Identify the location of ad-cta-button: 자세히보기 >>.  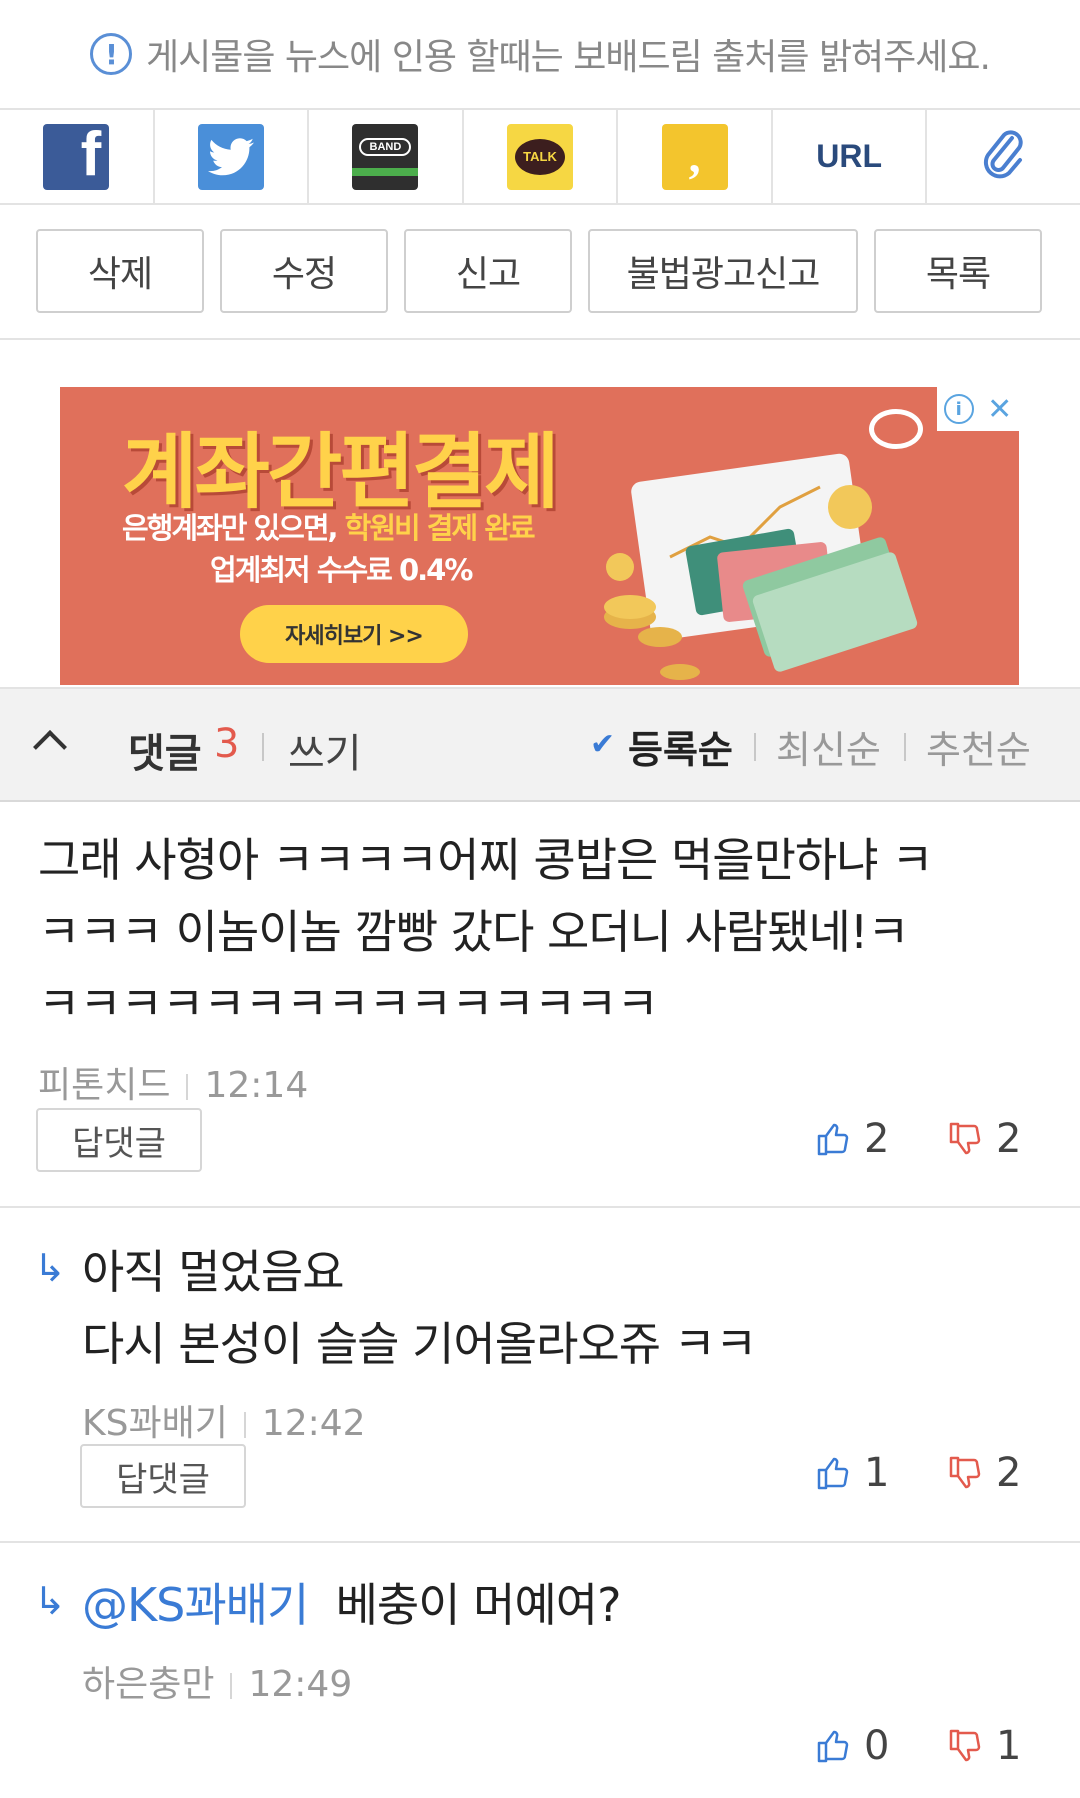
(354, 634).